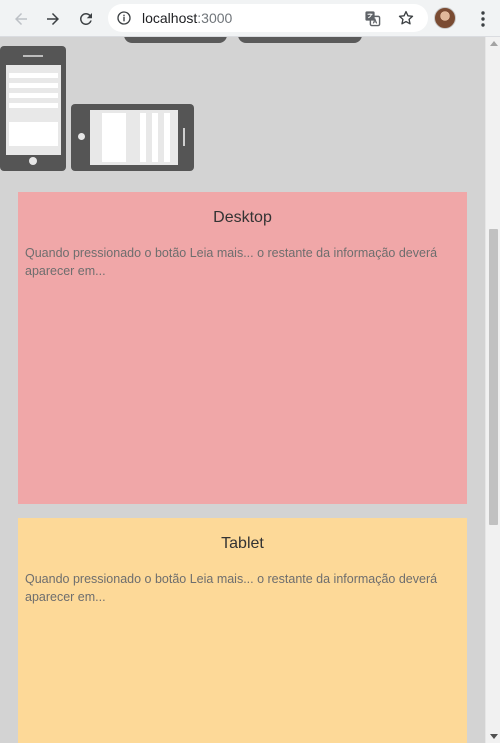  I want to click on browser-menu-button, so click(483, 19).